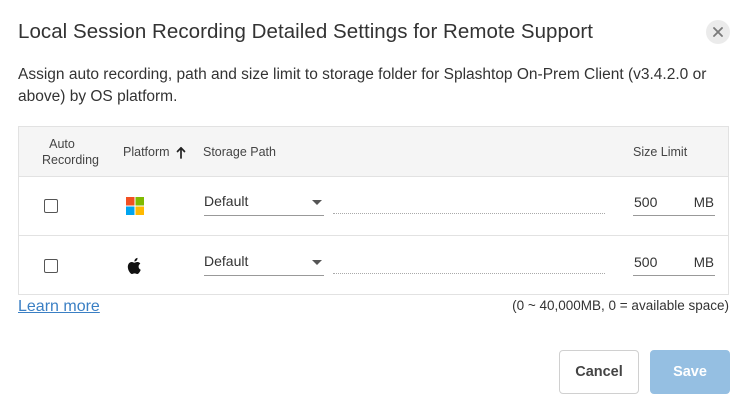 Image resolution: width=747 pixels, height=402 pixels. Describe the element at coordinates (264, 203) in the screenshot. I see `storage-path-select-windows: Default` at that location.